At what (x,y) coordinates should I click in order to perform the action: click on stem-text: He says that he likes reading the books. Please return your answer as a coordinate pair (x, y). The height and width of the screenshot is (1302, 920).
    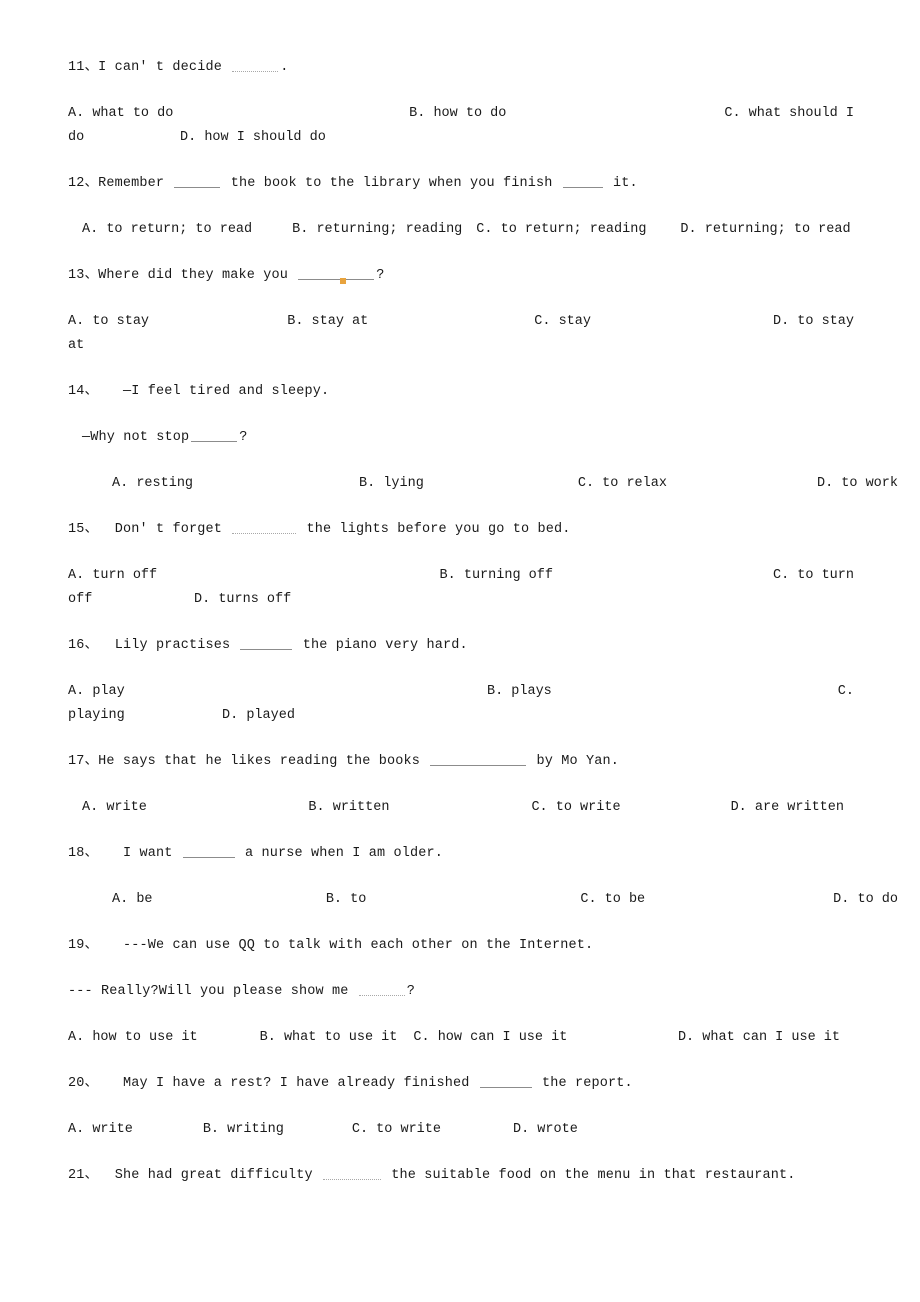
    Looking at the image, I should click on (263, 761).